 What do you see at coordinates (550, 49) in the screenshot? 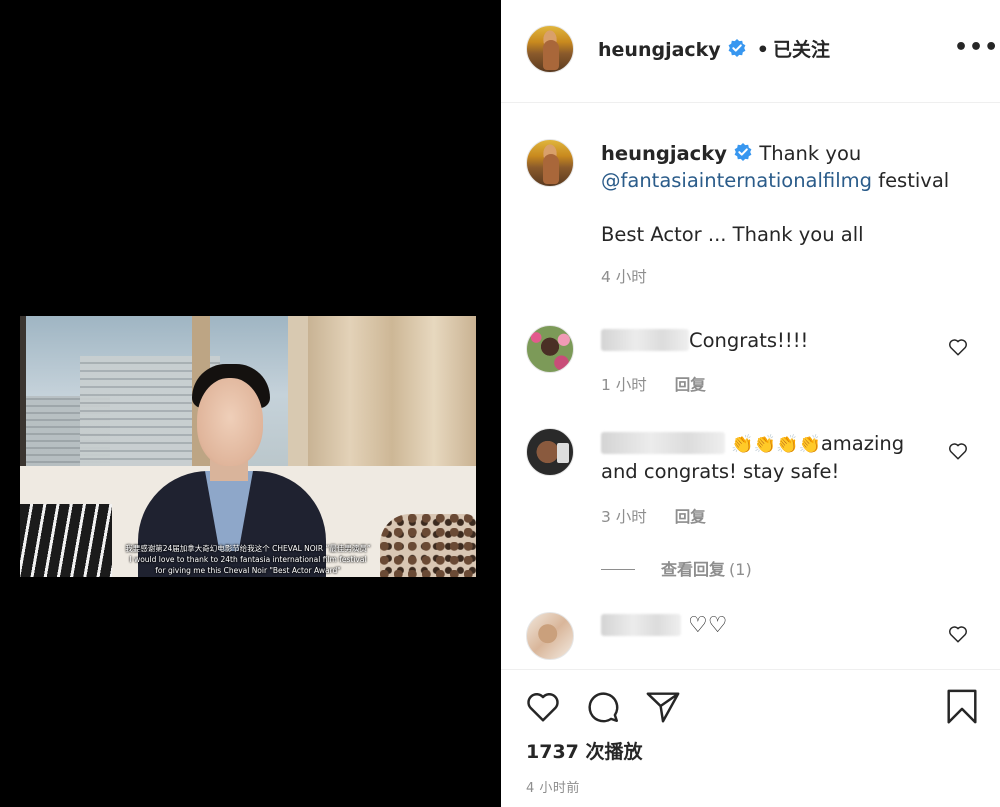
I see `owner-avatar` at bounding box center [550, 49].